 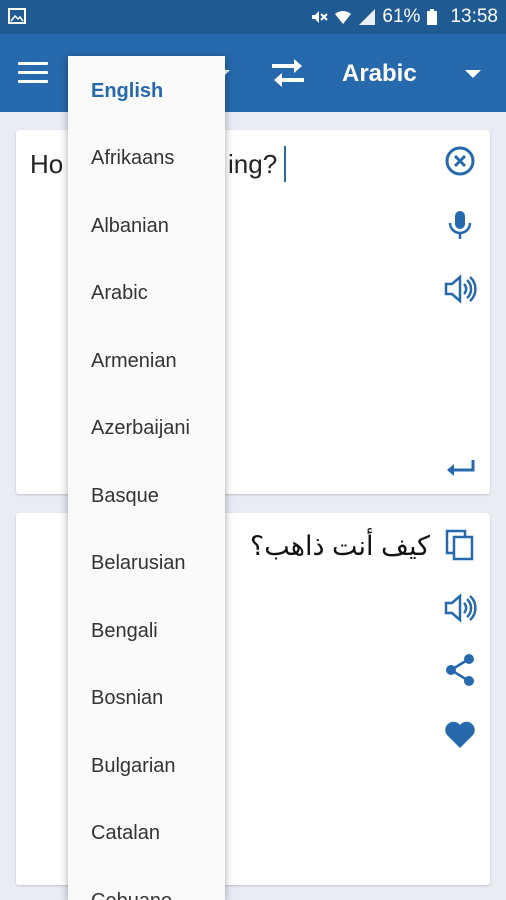 I want to click on favorite-icon, so click(x=460, y=734).